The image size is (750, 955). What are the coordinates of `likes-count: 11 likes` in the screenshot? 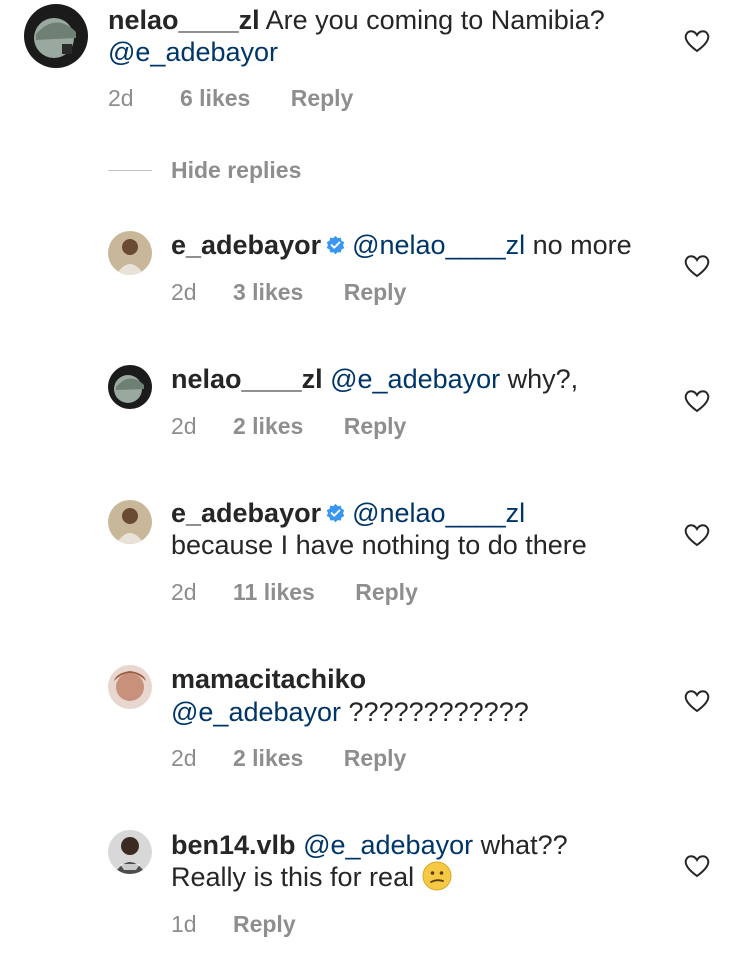 It's located at (274, 592).